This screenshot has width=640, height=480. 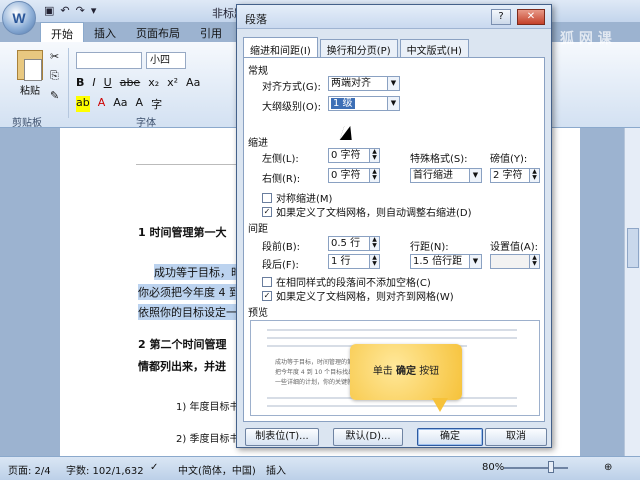 I want to click on left-indent-label: 左侧(L):, so click(x=280, y=159).